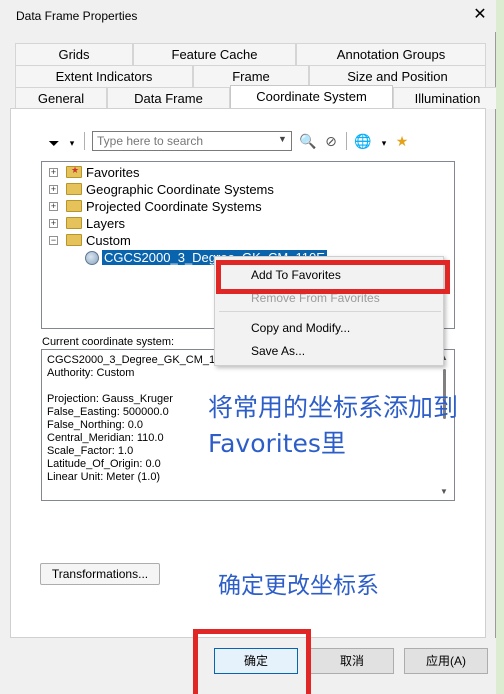 This screenshot has height=694, width=504. Describe the element at coordinates (72, 143) in the screenshot. I see `filter-dropdown-icon: ▾` at that location.